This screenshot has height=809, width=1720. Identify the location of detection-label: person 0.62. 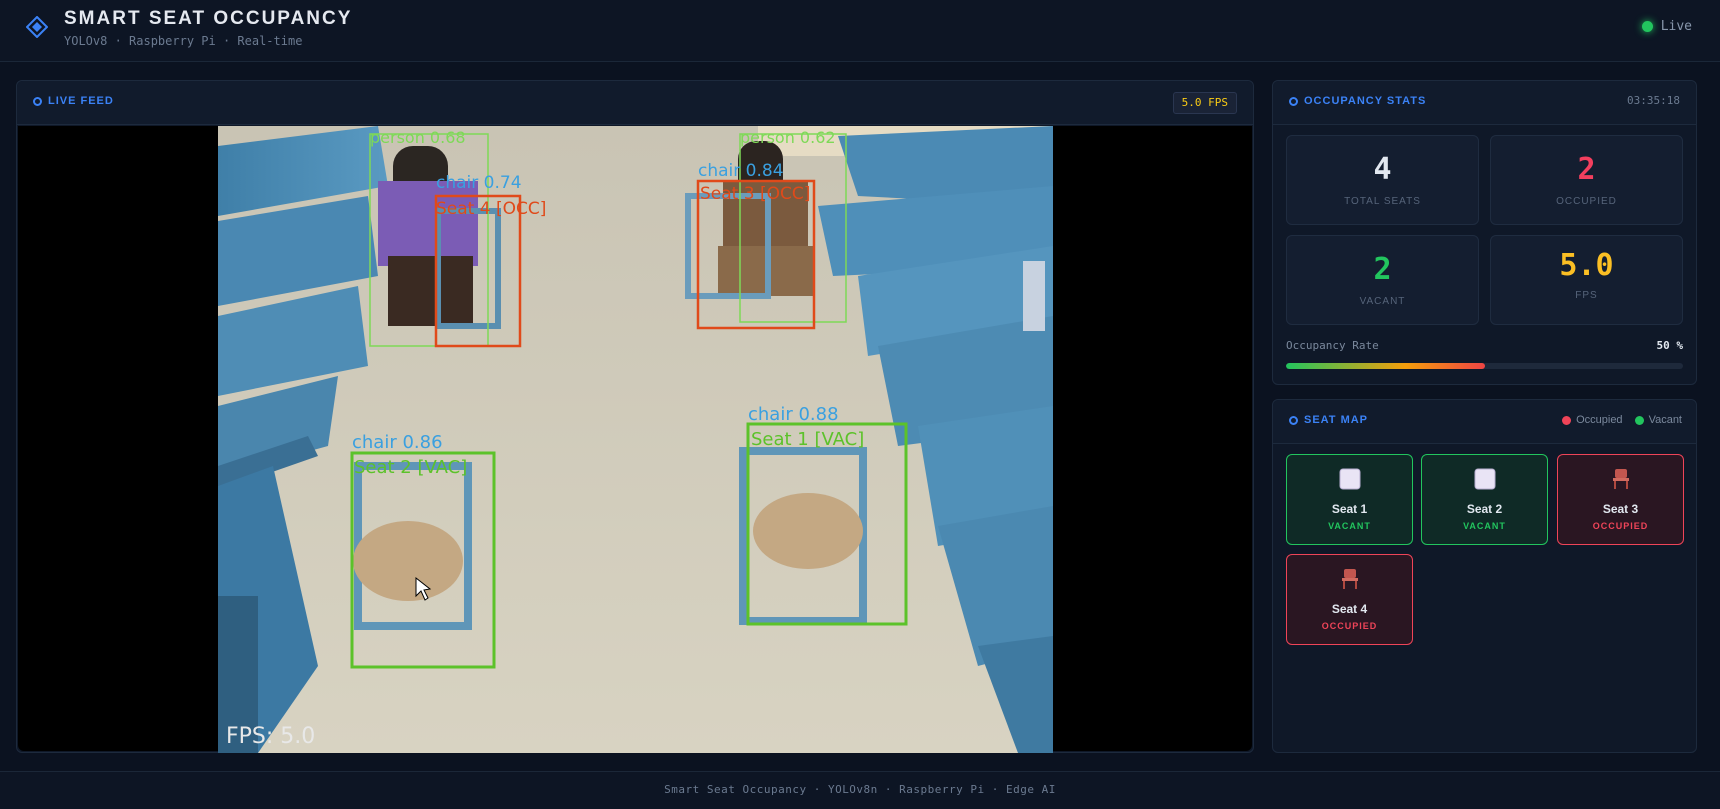
(788, 137).